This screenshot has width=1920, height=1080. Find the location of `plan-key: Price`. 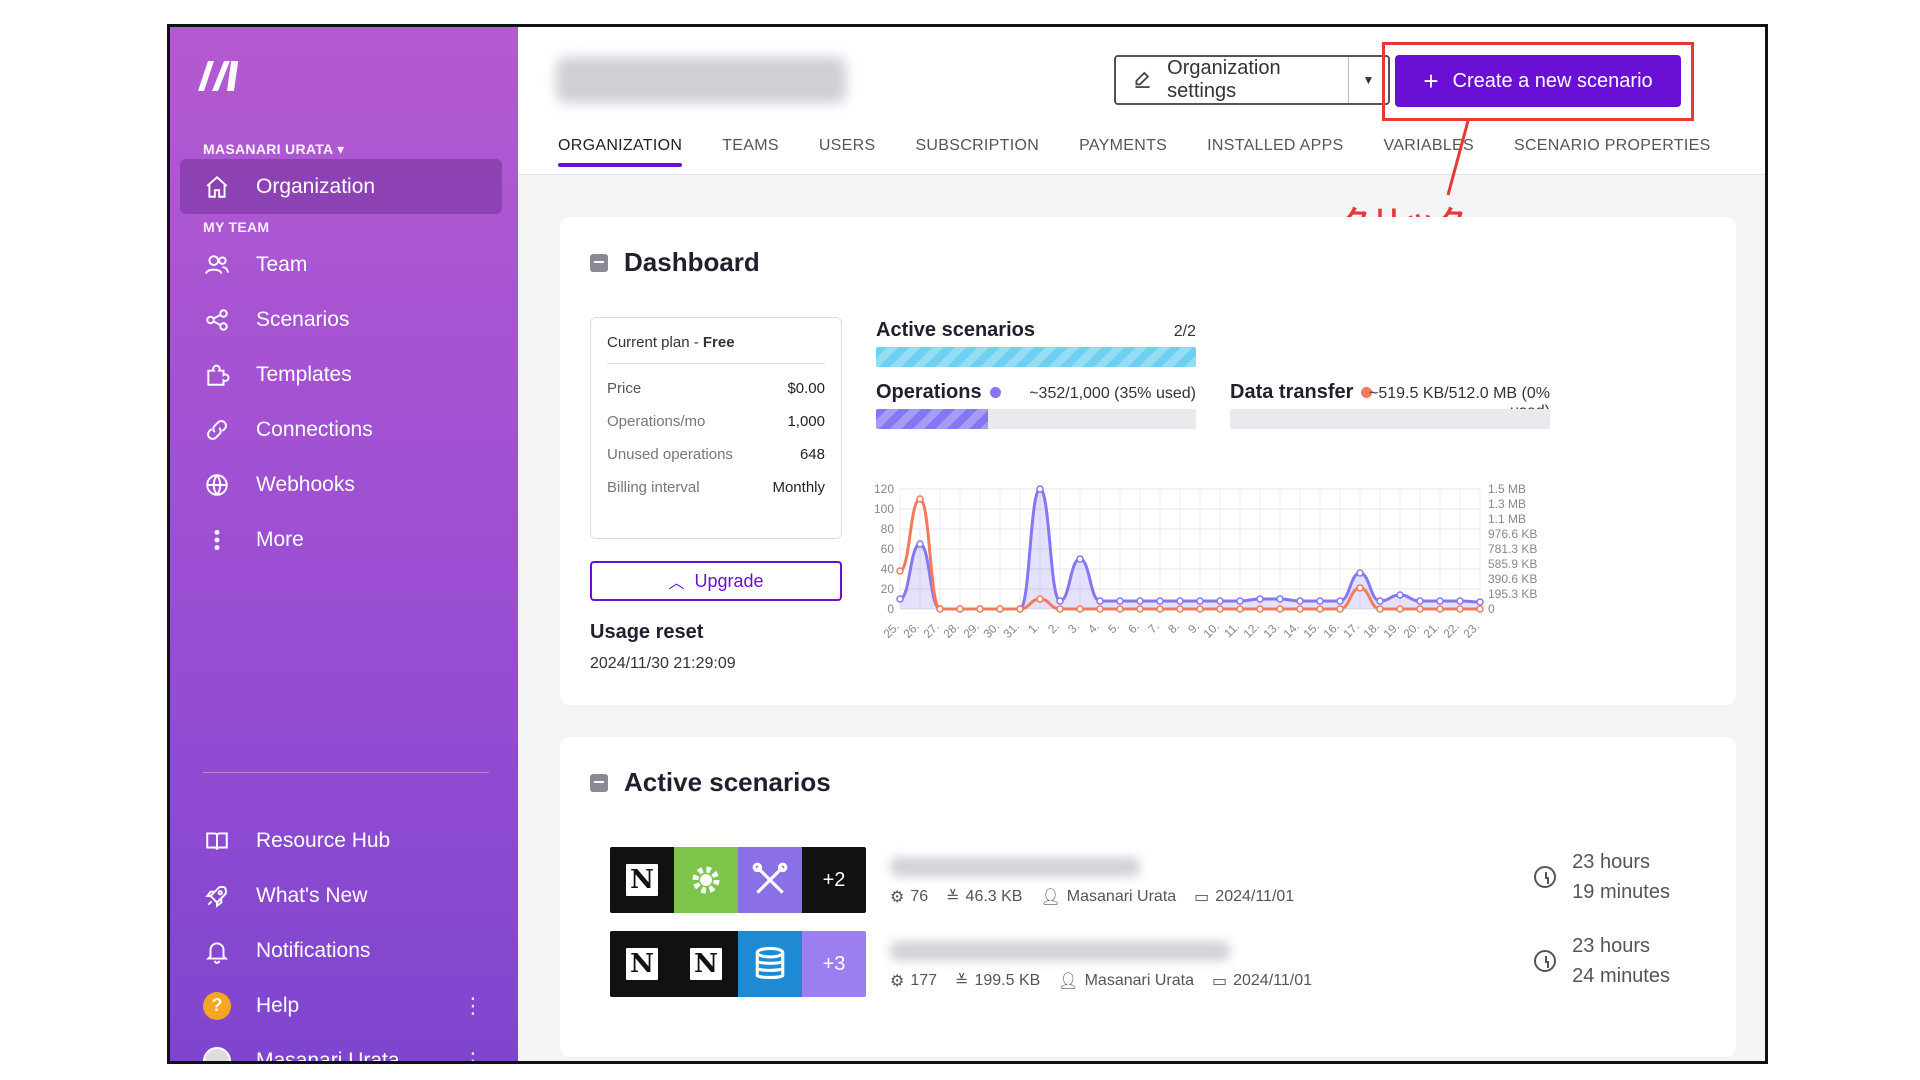

plan-key: Price is located at coordinates (624, 388).